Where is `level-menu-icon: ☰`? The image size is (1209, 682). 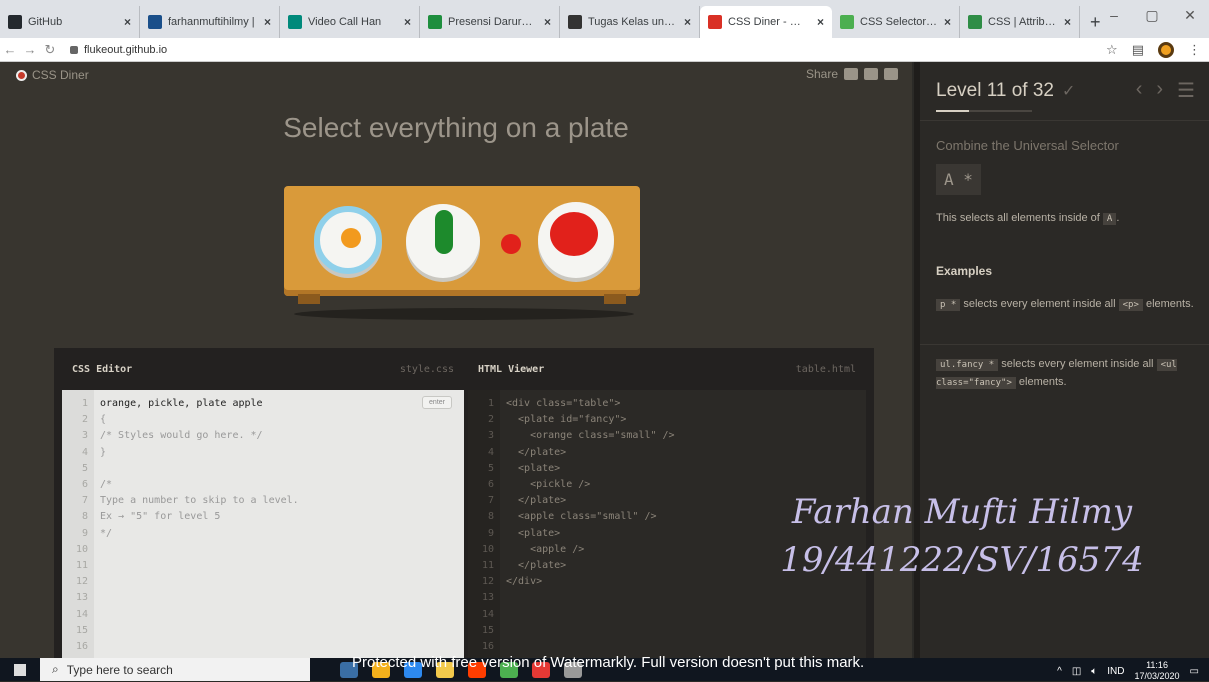 level-menu-icon: ☰ is located at coordinates (1186, 90).